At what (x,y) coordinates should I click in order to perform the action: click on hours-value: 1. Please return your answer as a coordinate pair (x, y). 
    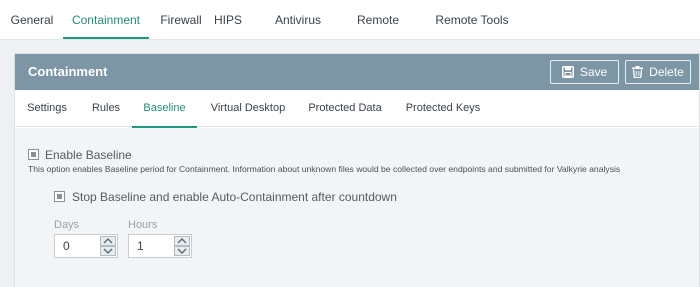
    Looking at the image, I should click on (140, 246).